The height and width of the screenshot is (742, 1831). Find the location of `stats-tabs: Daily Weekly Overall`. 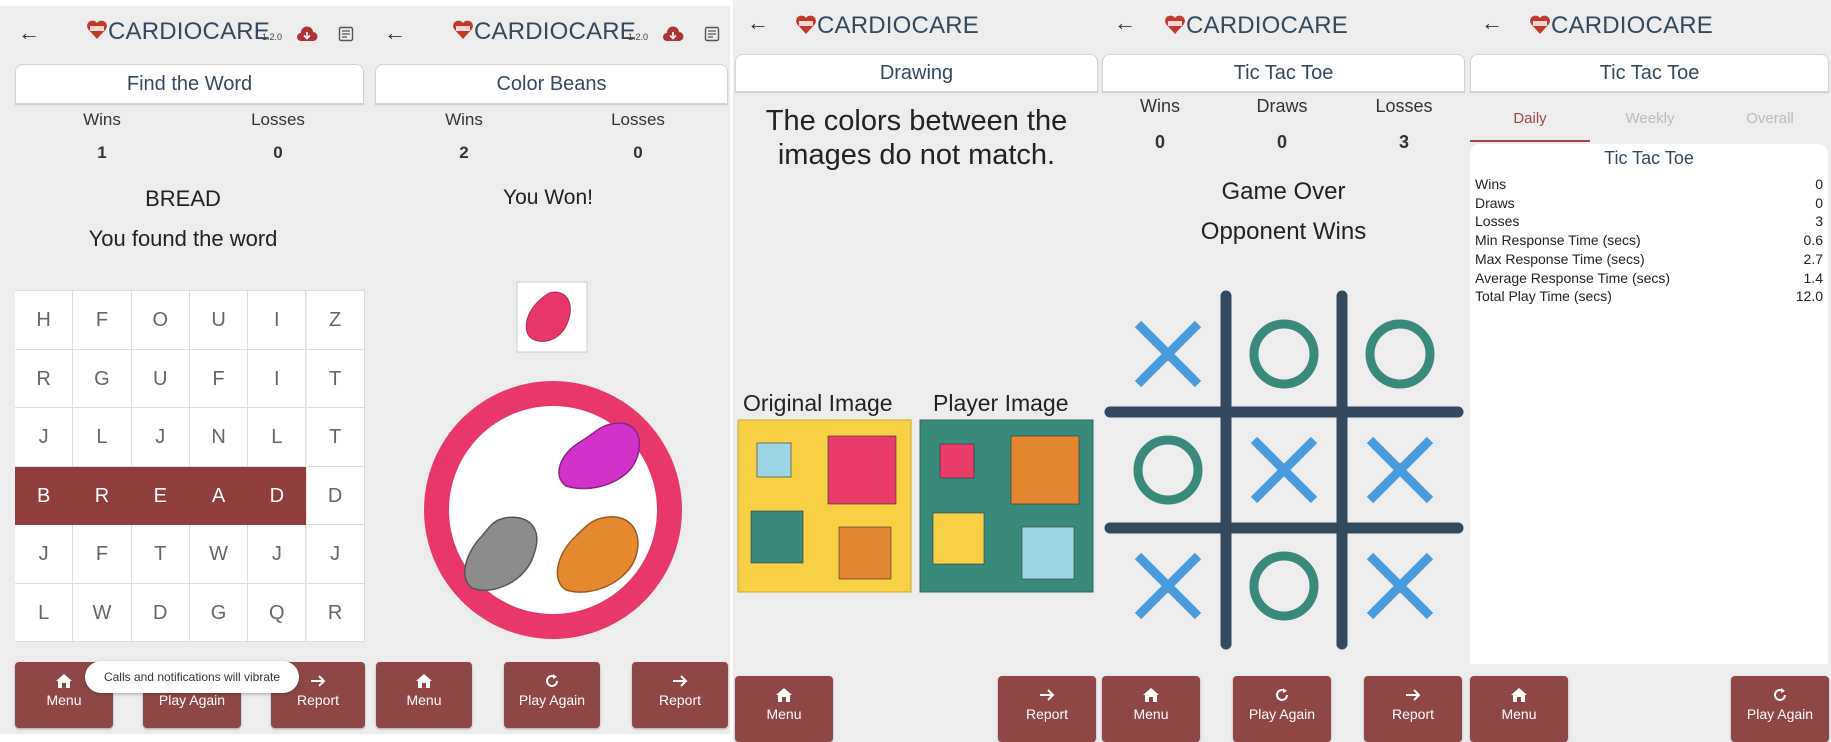

stats-tabs: Daily Weekly Overall is located at coordinates (1649, 121).